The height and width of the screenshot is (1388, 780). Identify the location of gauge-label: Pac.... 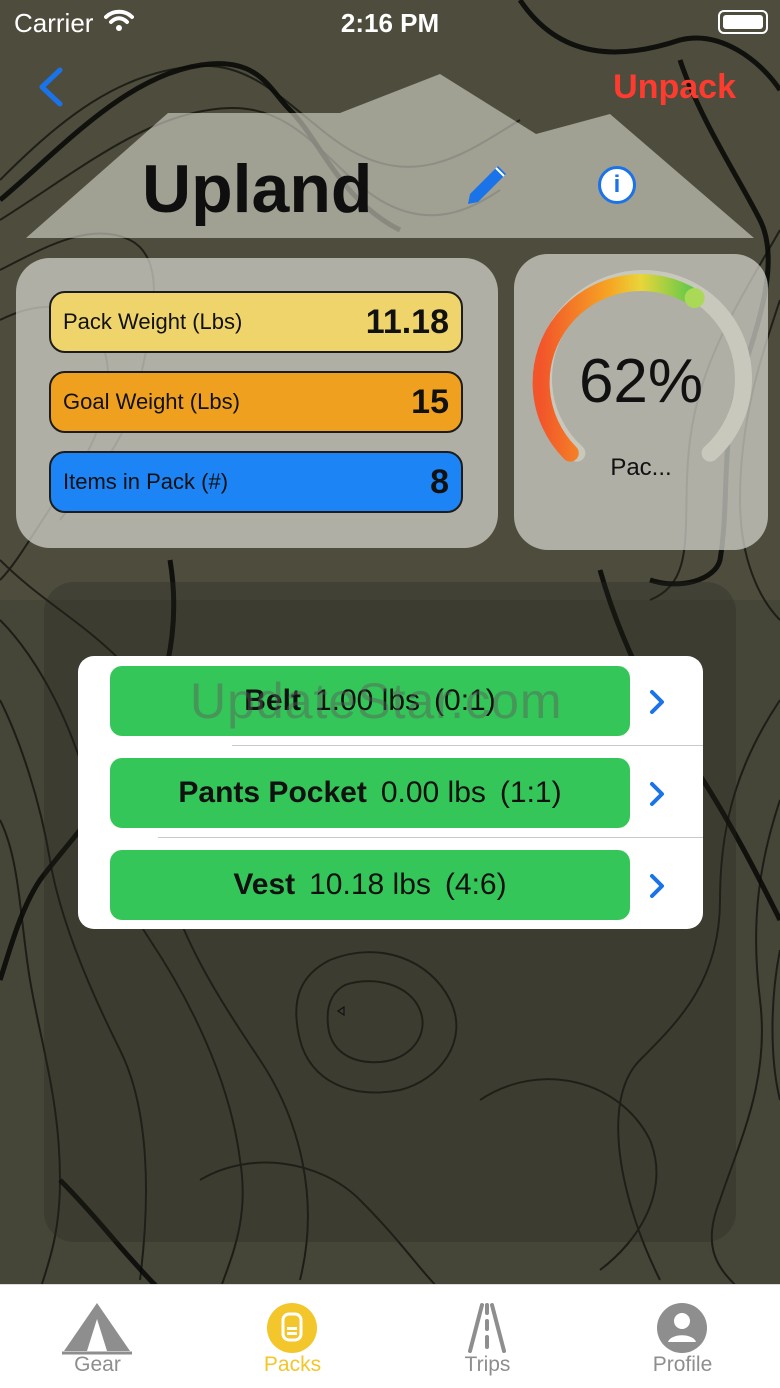
(641, 467).